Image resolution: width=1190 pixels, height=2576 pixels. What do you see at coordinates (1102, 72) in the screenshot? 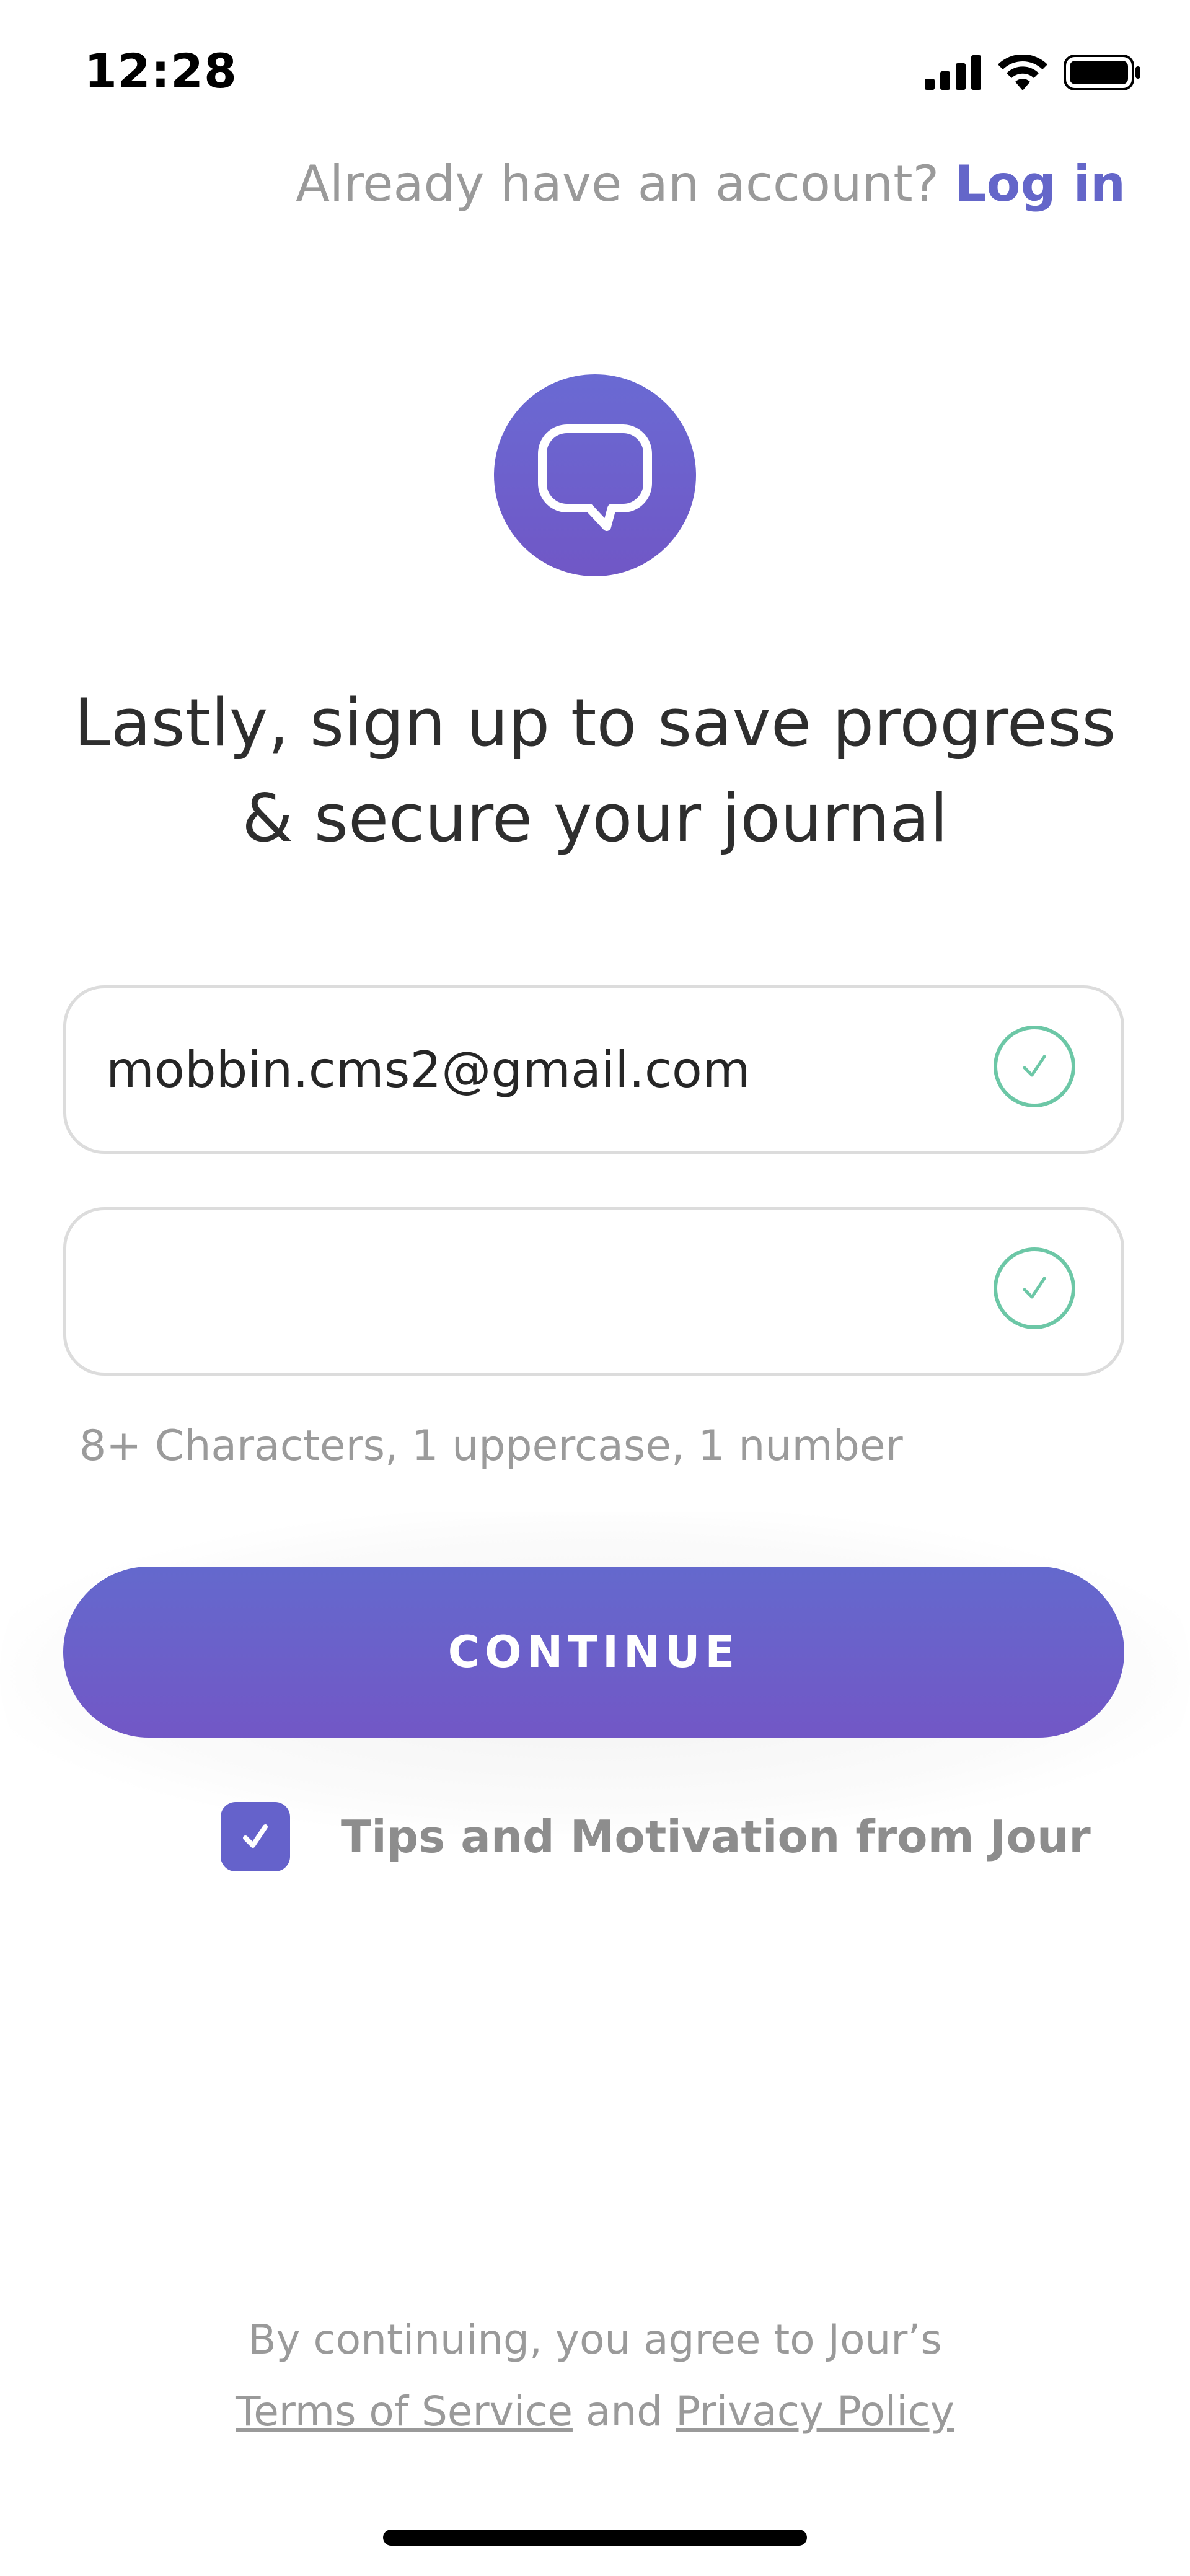
I see `battery-icon` at bounding box center [1102, 72].